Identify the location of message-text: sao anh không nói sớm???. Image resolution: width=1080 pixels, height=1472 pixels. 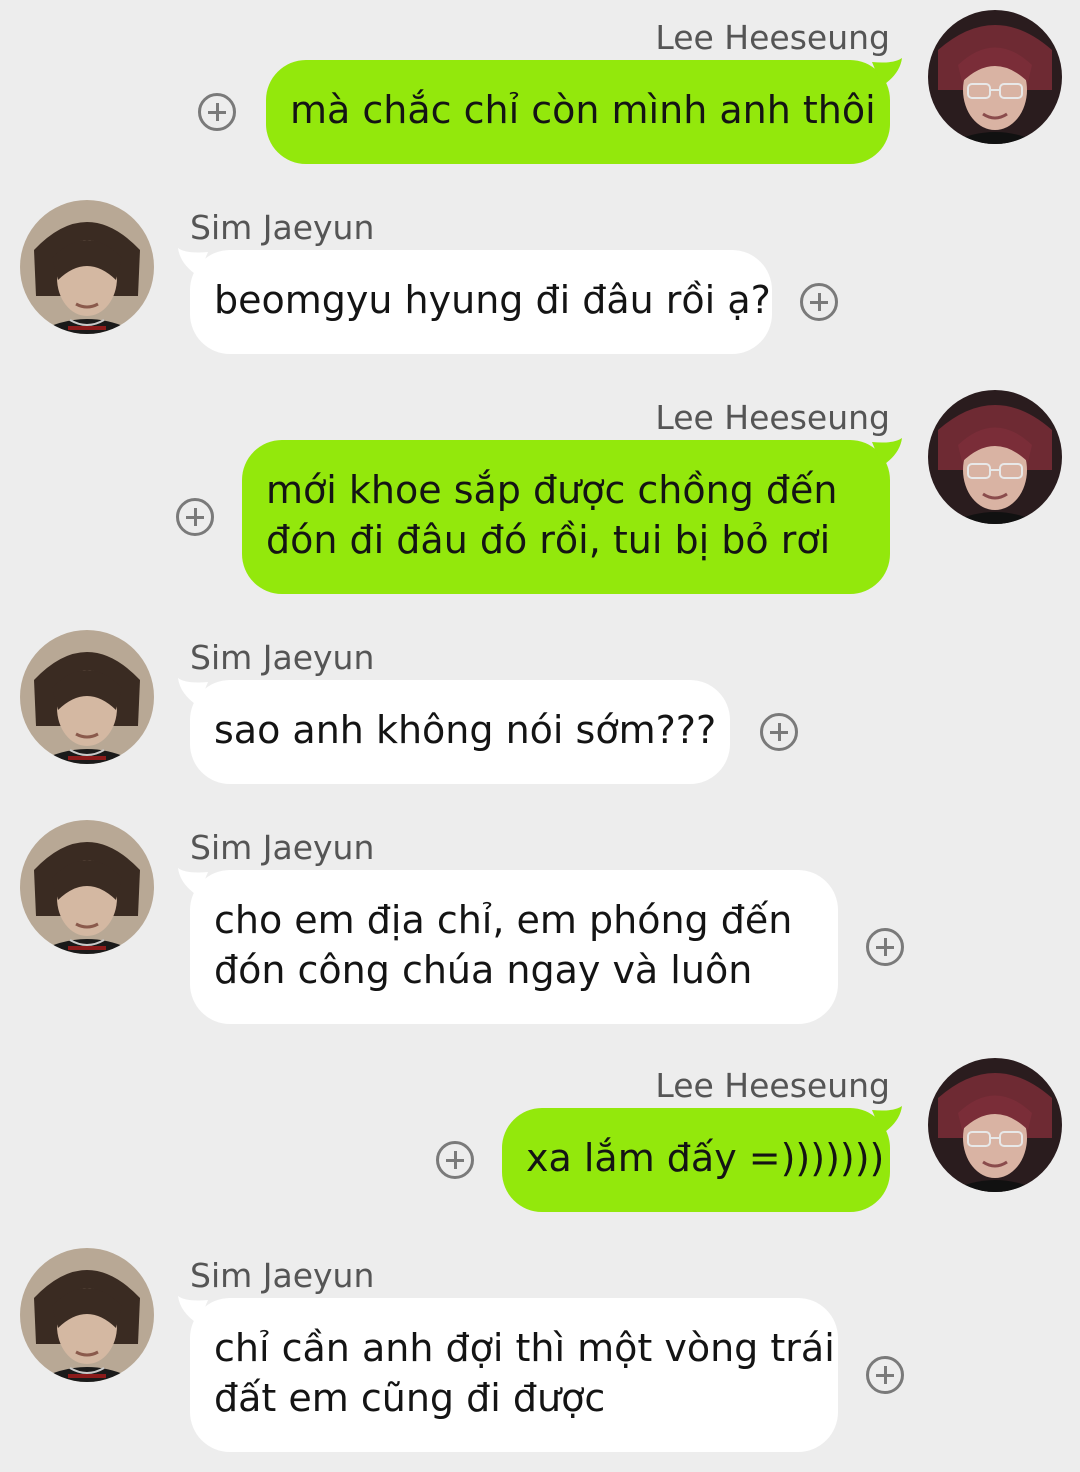
(465, 730).